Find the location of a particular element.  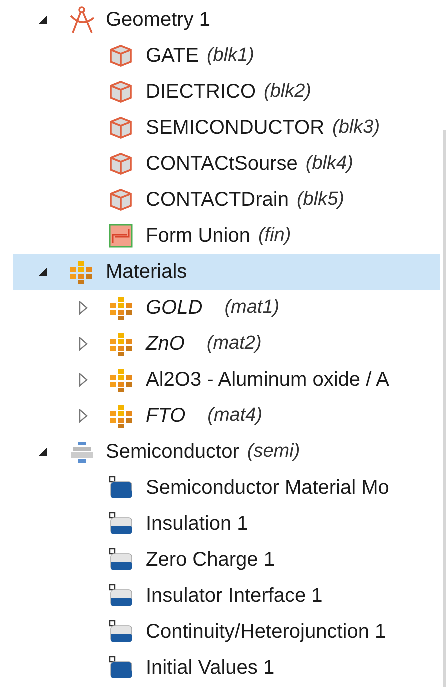

tree-item: GATE (blk1) is located at coordinates (226, 56).